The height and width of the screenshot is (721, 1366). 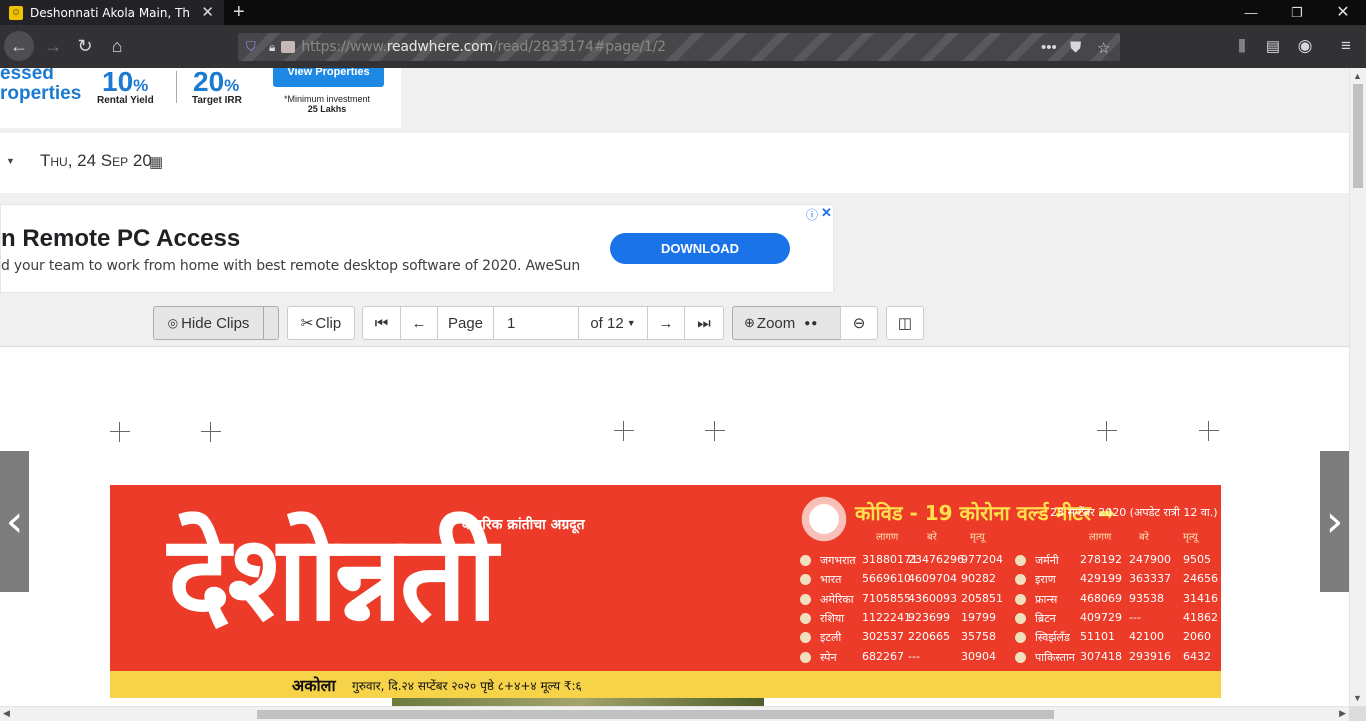 I want to click on covid-name: फ्रान्स, so click(x=1046, y=599).